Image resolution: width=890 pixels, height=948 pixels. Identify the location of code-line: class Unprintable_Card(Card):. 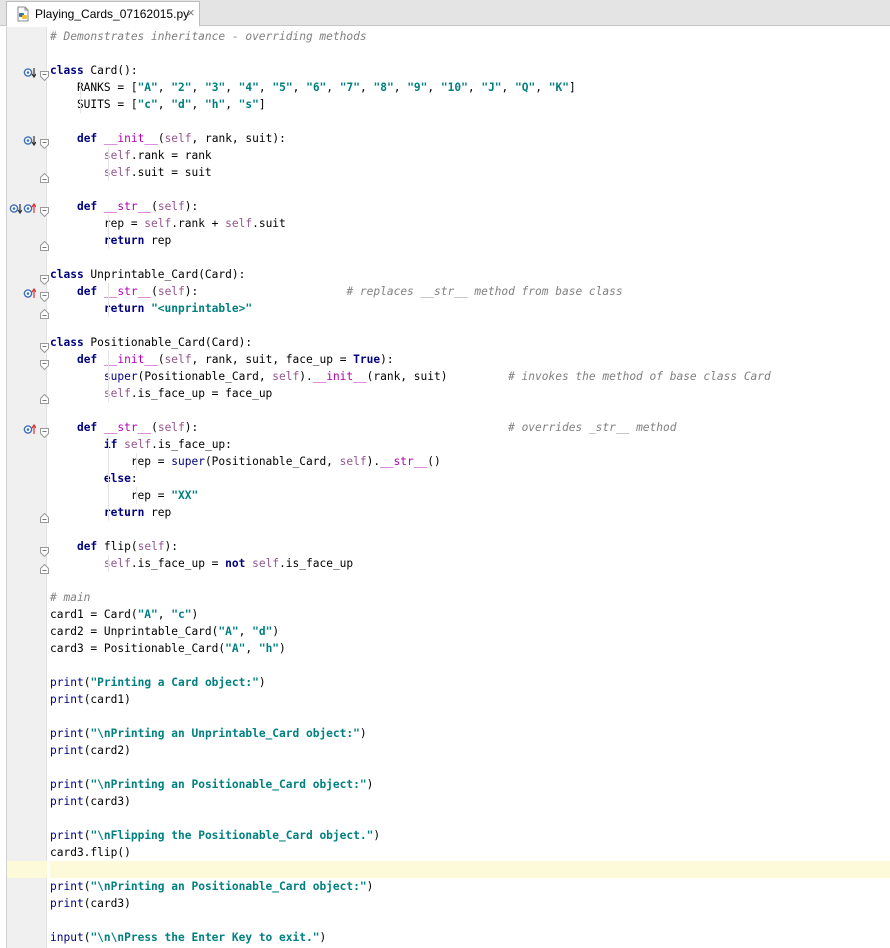
(470, 274).